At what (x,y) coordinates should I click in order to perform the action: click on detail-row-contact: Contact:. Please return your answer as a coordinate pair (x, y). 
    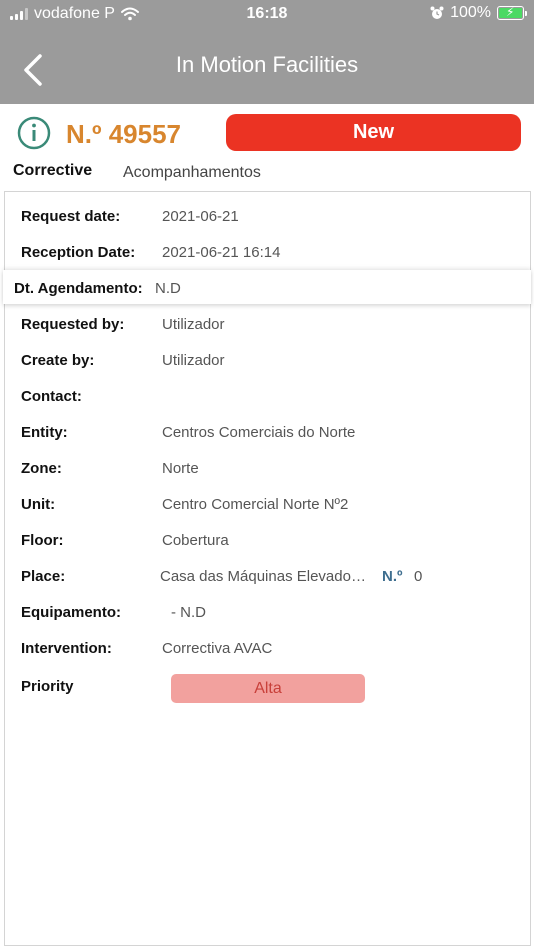
    Looking at the image, I should click on (271, 397).